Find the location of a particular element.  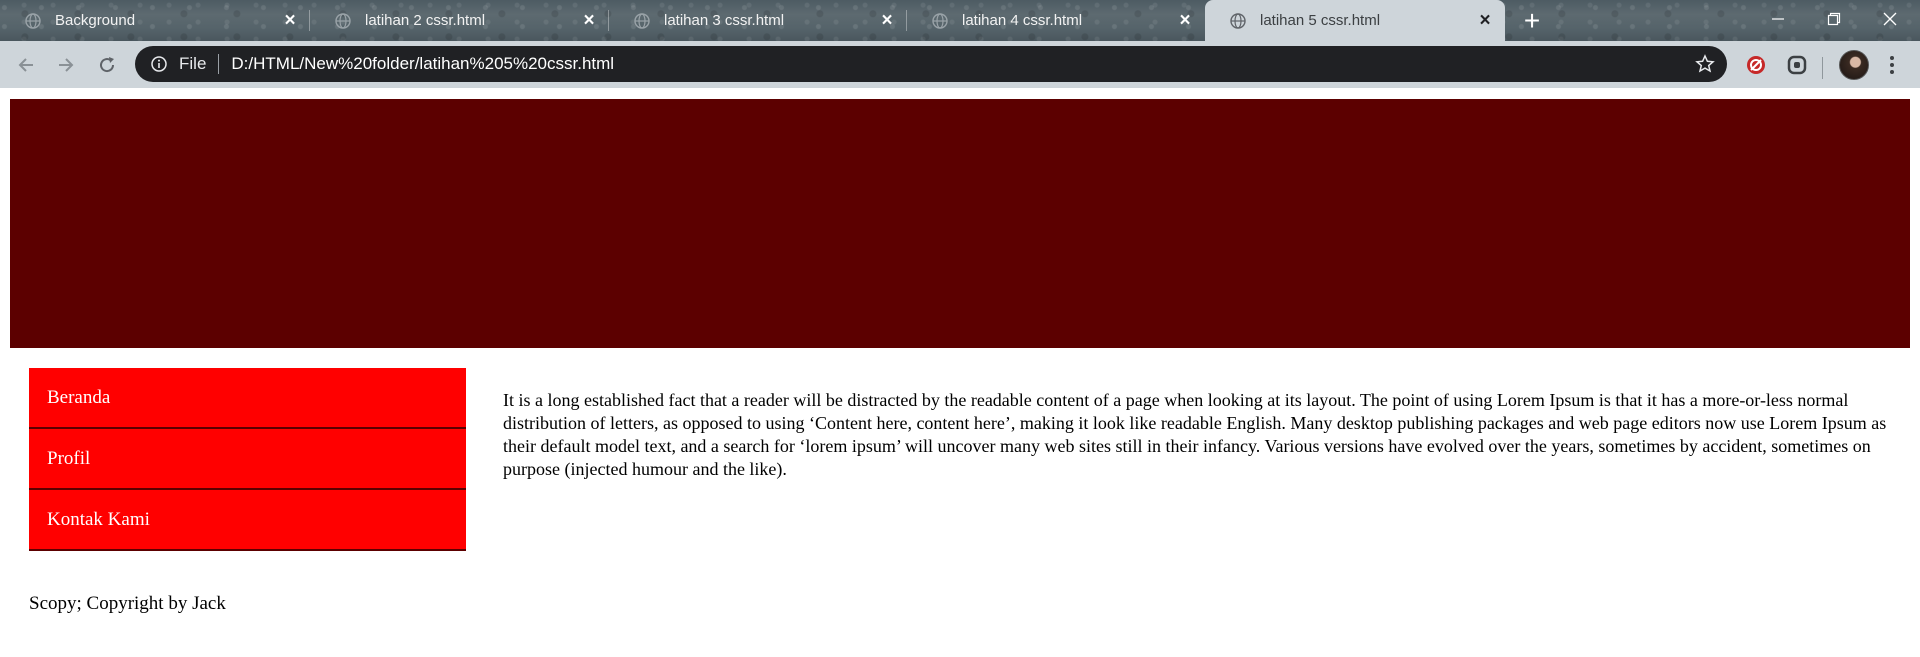

omnibox-divider is located at coordinates (219, 64).